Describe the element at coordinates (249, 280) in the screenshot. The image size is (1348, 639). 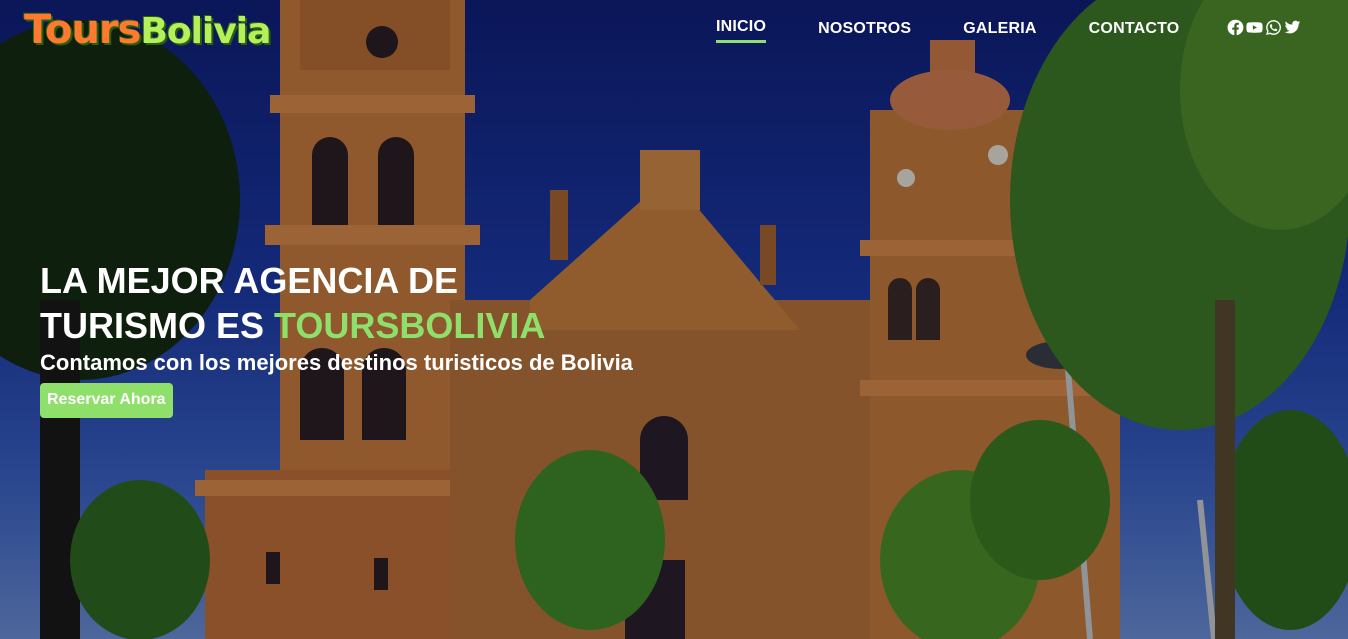
I see `hero-title-line1: LA MEJOR AGENCIA DE` at that location.